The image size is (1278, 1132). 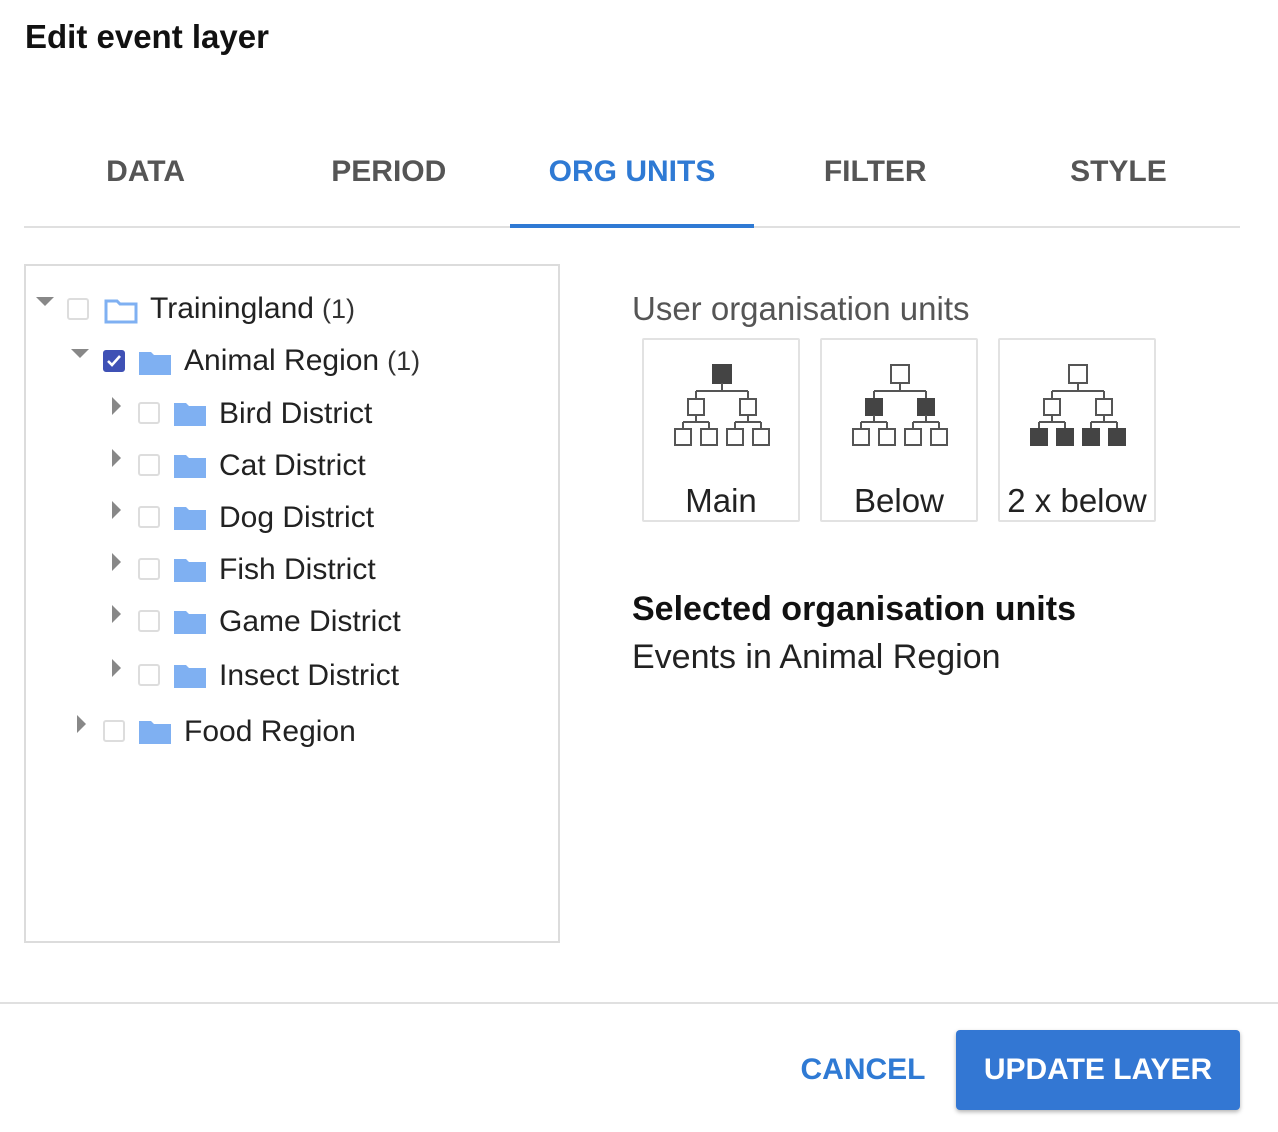 I want to click on tree-item-label: Trainingland (1), so click(x=252, y=309).